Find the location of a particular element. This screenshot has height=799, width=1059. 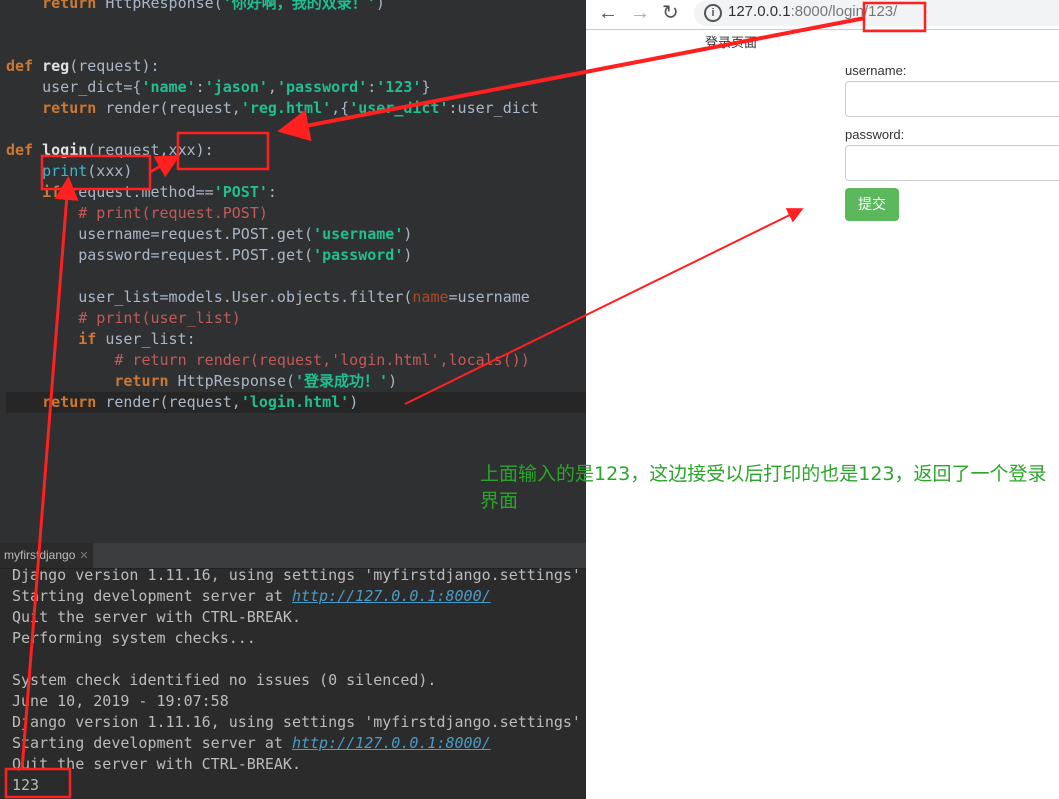

code-line: def login(request,xxx): is located at coordinates (110, 150).